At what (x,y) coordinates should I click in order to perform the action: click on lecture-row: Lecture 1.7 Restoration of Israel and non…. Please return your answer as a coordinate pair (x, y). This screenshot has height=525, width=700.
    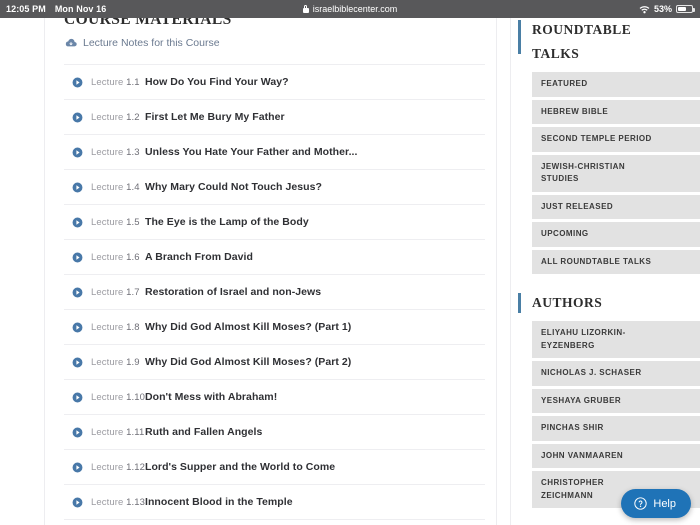
    Looking at the image, I should click on (274, 292).